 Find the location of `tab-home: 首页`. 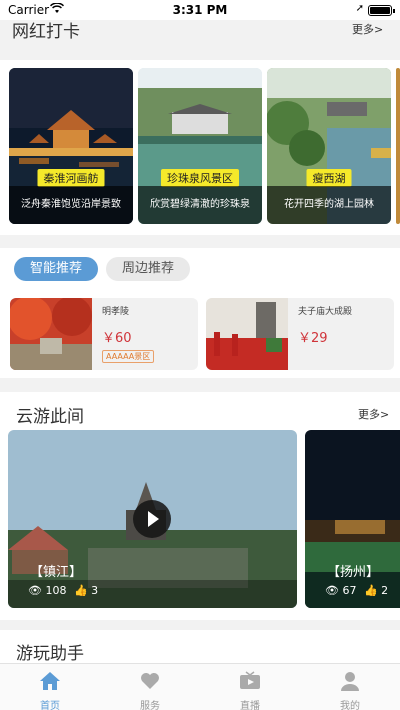

tab-home: 首页 is located at coordinates (50, 687).